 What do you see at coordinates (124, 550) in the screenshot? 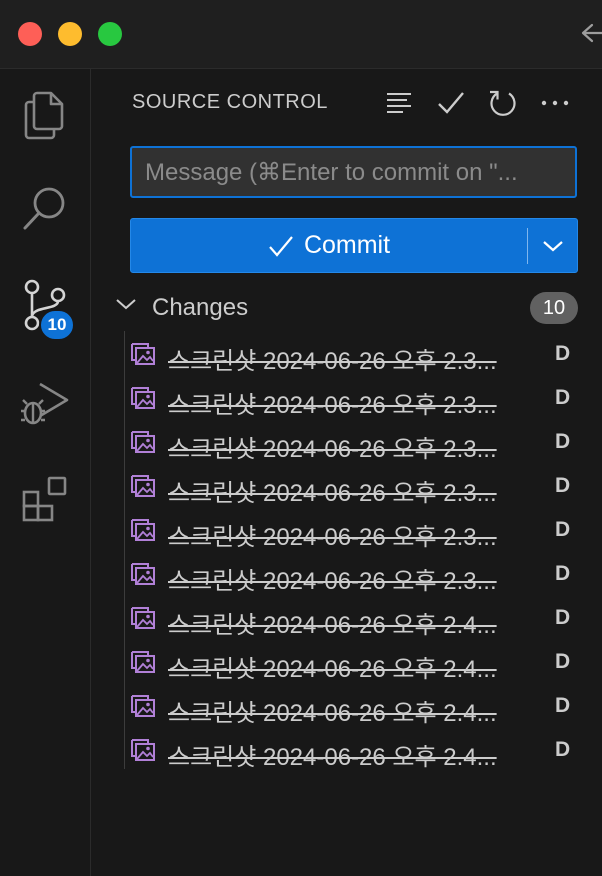
I see `tree-indent-guide` at bounding box center [124, 550].